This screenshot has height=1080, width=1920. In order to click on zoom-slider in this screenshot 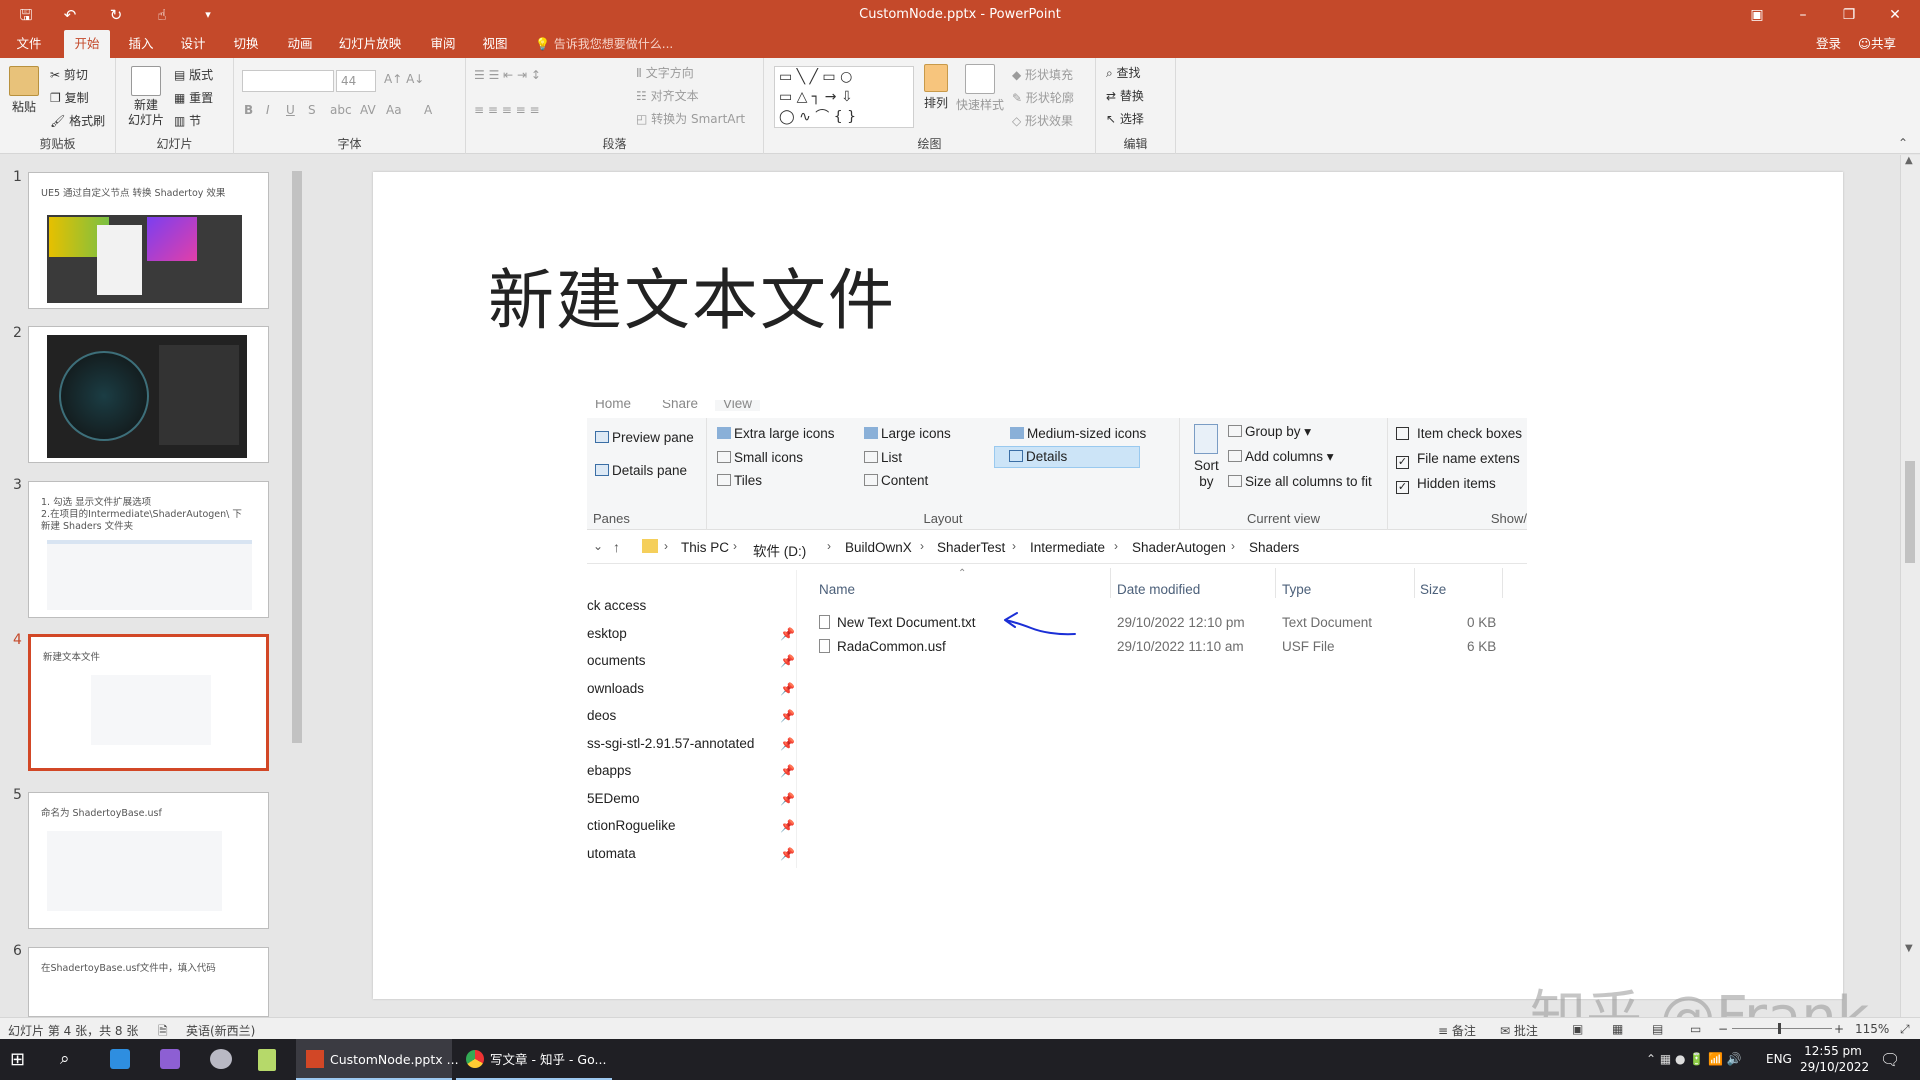, I will do `click(1782, 1028)`.